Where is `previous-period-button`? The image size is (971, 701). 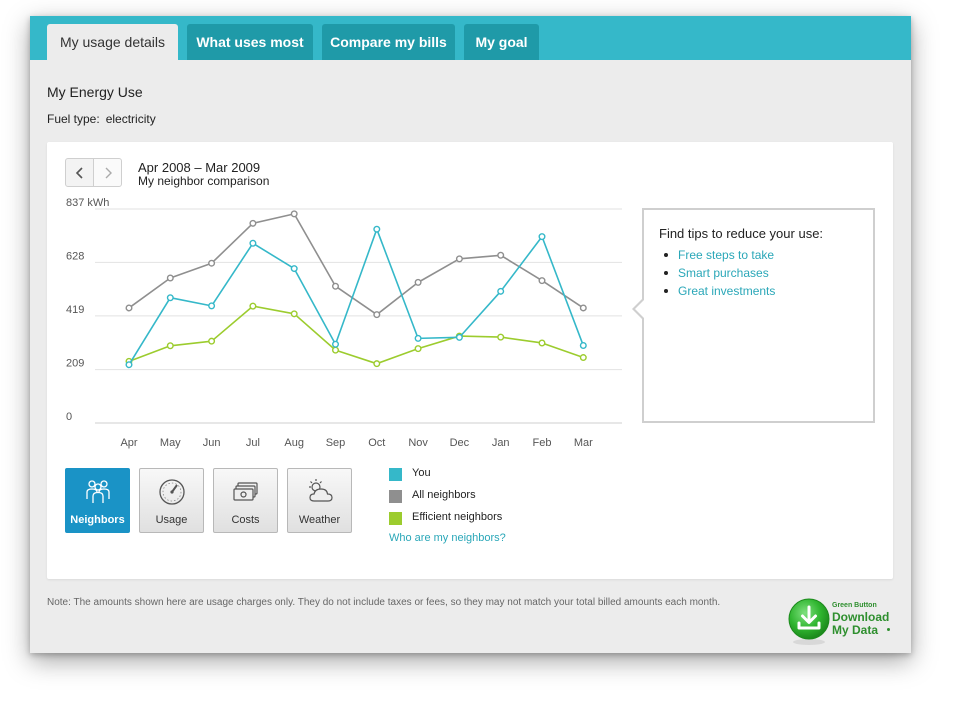 previous-period-button is located at coordinates (79, 172).